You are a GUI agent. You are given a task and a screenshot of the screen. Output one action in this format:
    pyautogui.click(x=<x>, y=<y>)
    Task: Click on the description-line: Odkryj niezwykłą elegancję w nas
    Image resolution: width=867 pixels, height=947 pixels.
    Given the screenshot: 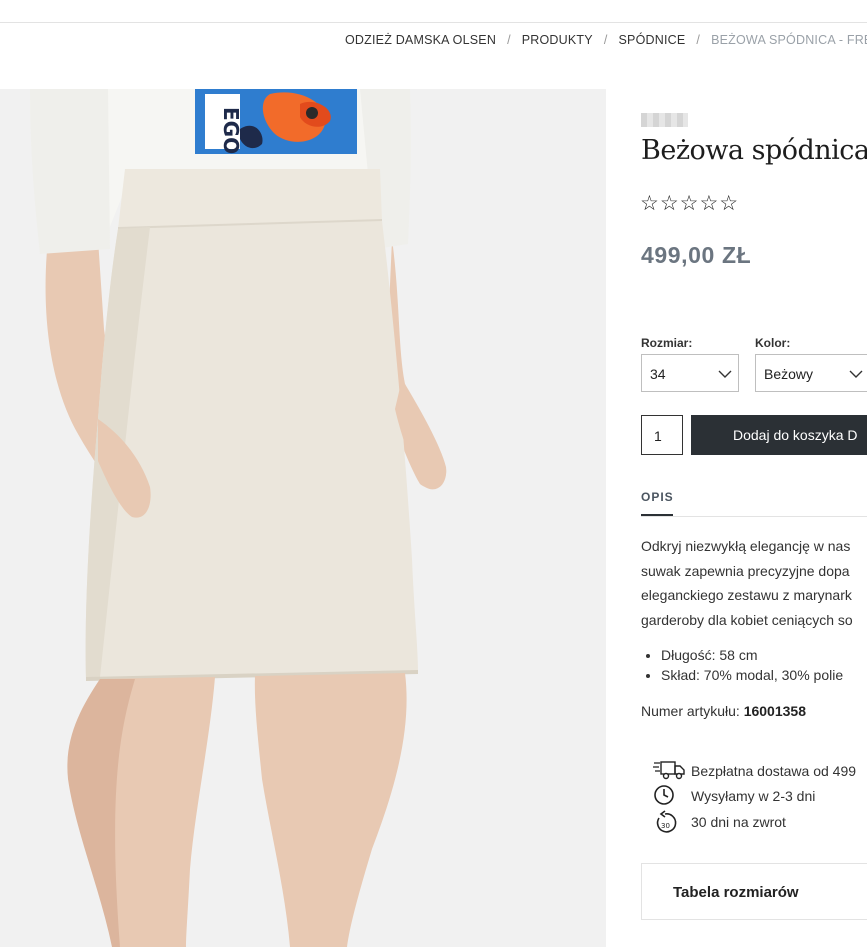 What is the action you would take?
    pyautogui.click(x=746, y=546)
    